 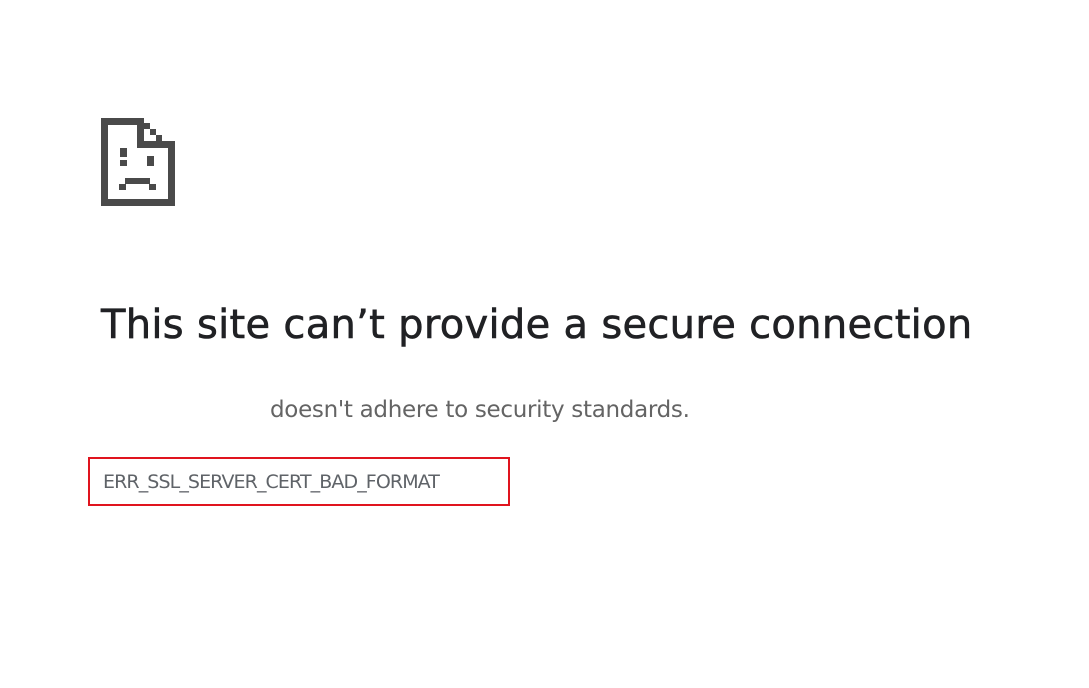 I want to click on sad-file-icon, so click(x=138, y=162).